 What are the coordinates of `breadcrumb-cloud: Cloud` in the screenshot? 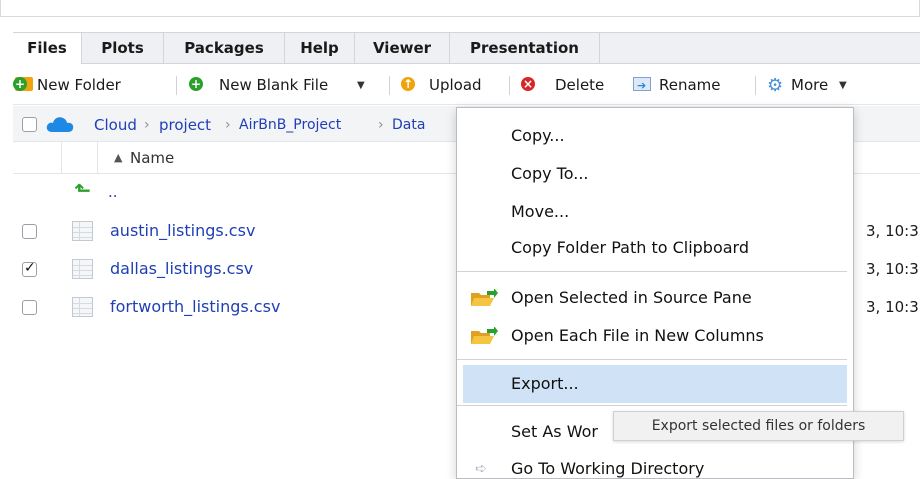 It's located at (115, 124).